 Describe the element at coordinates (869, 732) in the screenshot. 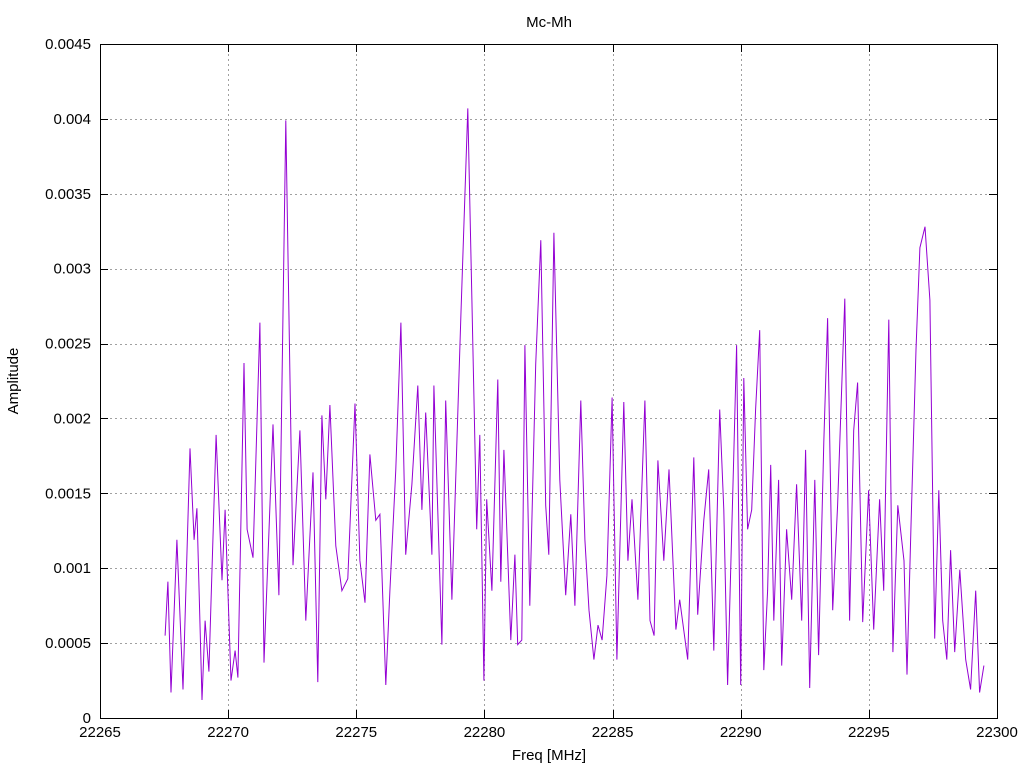

I see `x-tick-label: 22295` at that location.